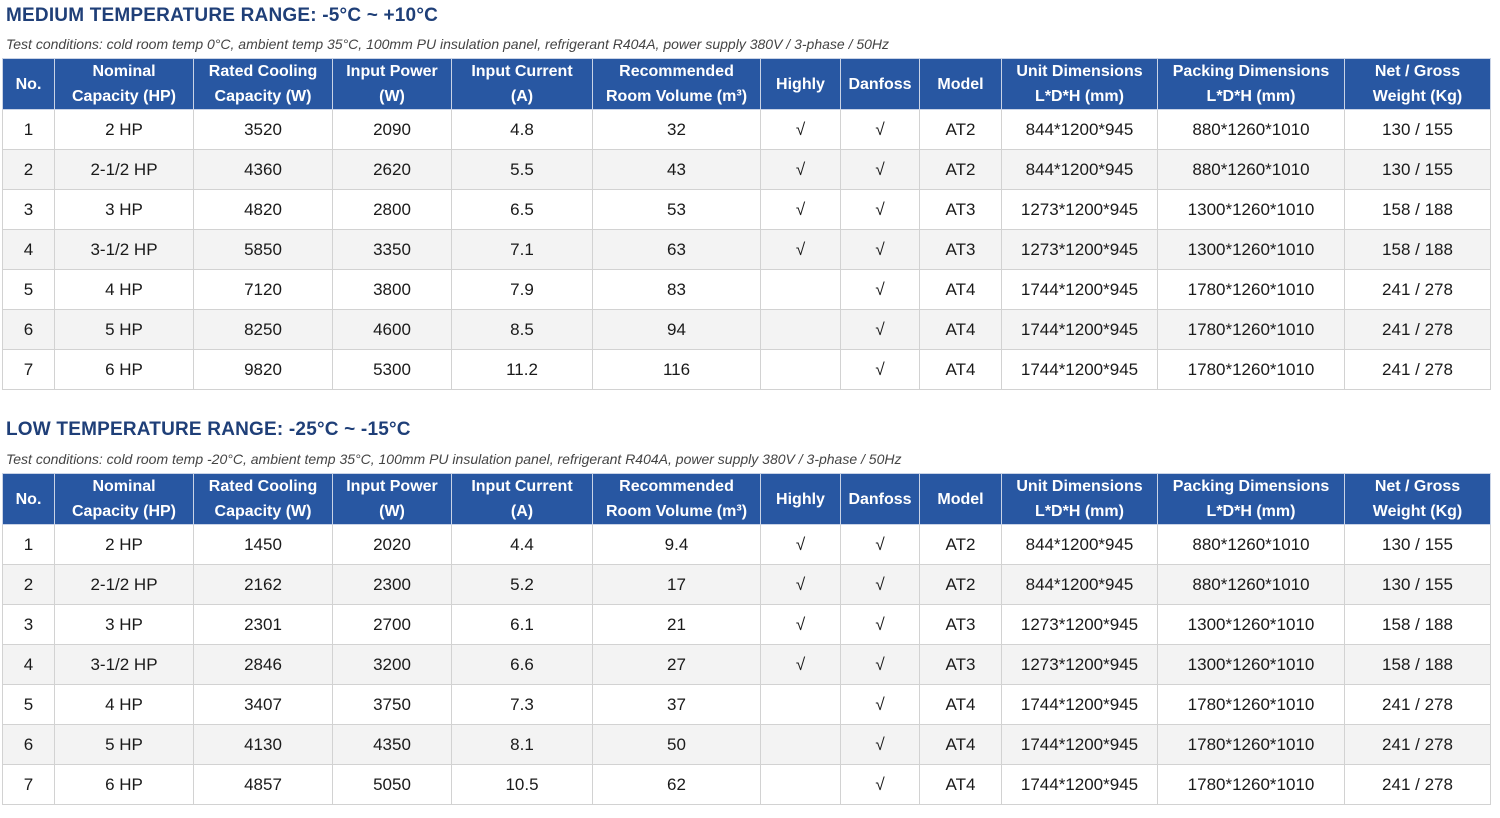  Describe the element at coordinates (263, 664) in the screenshot. I see `col-rated-cooling-cell: 2846` at that location.